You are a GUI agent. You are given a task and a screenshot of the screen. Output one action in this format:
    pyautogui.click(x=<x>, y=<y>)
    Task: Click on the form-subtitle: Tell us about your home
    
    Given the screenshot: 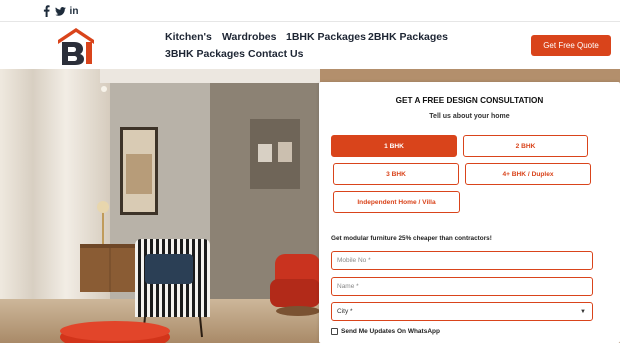 What is the action you would take?
    pyautogui.click(x=469, y=116)
    